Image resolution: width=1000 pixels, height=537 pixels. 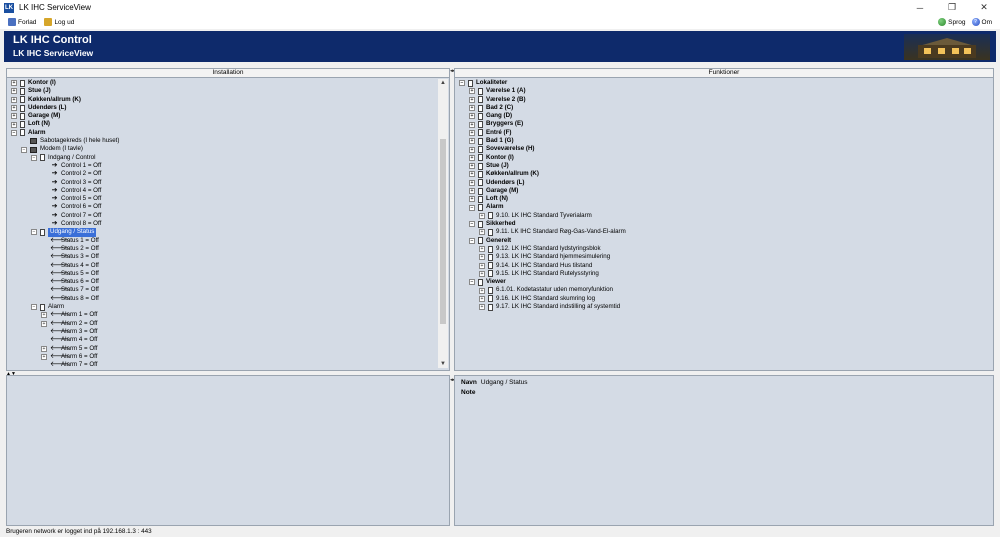 What do you see at coordinates (224, 191) in the screenshot?
I see `tree-item: ➔ Control 4 = Off` at bounding box center [224, 191].